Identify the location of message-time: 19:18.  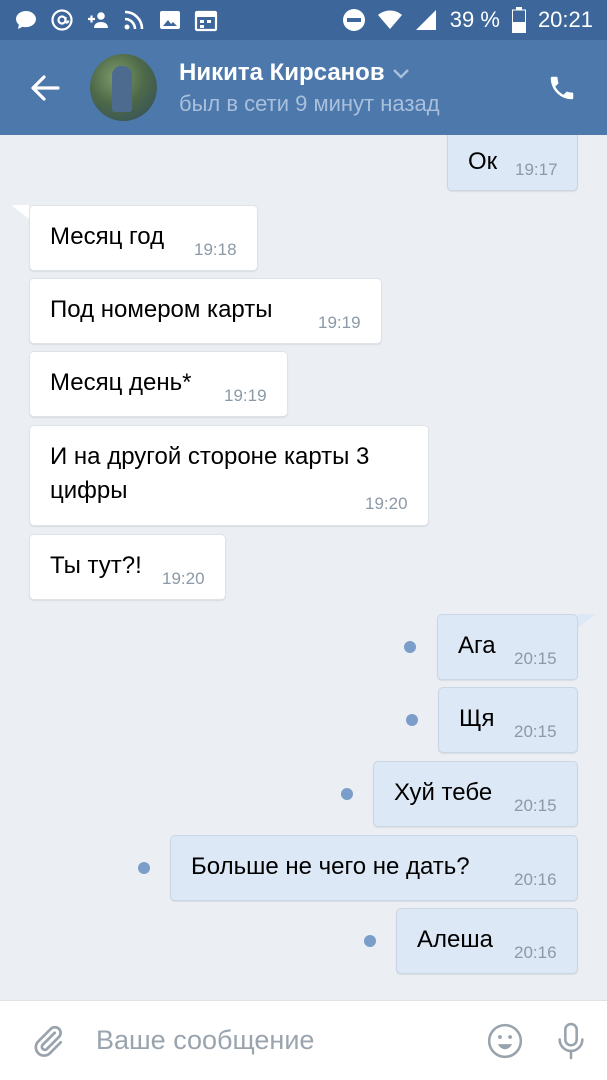
(215, 249).